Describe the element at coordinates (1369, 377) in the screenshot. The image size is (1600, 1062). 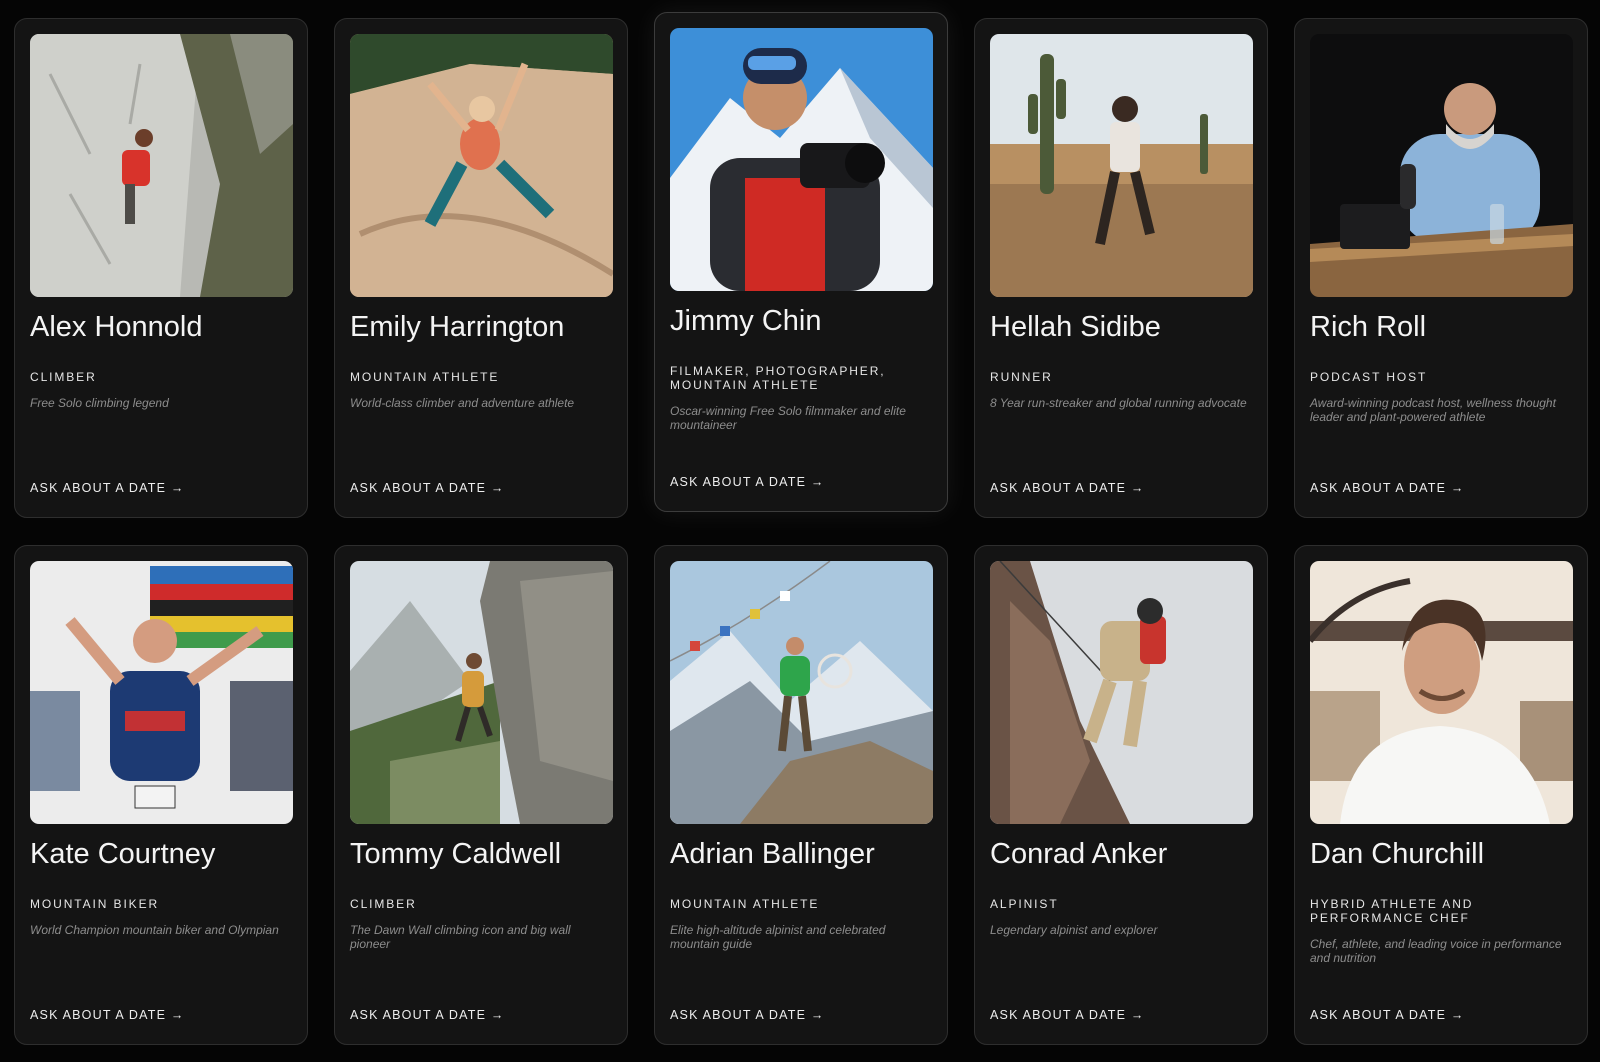
I see `athlete-role: PODCAST HOST` at that location.